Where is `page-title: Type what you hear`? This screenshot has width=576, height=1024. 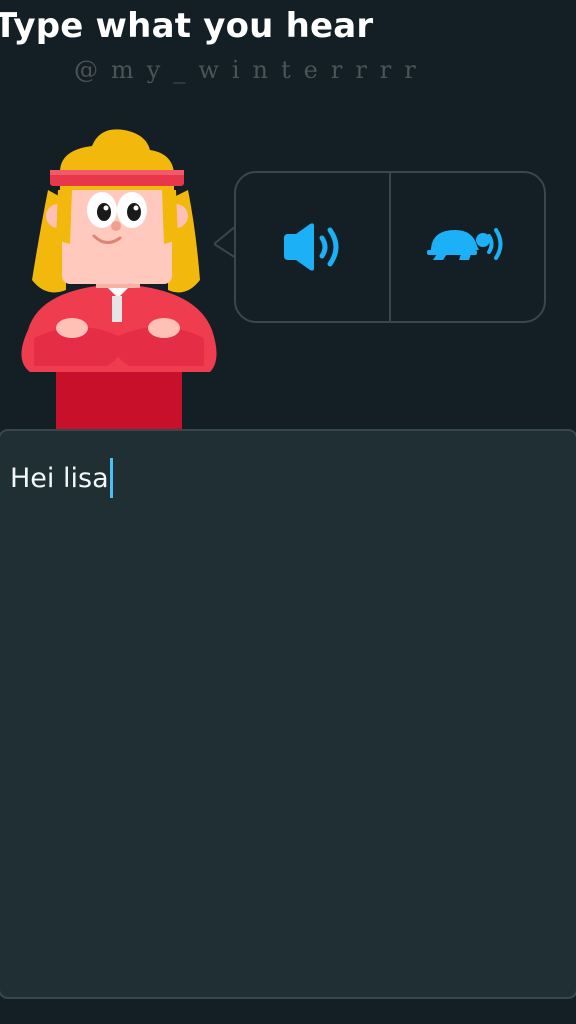
page-title: Type what you hear is located at coordinates (187, 26).